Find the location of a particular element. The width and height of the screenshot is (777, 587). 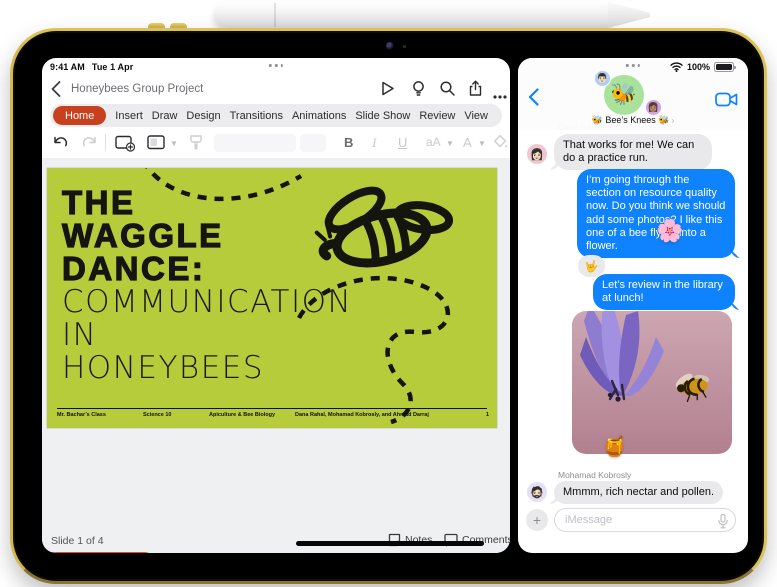

group-member-avatar: 👨🏻 is located at coordinates (602, 78).